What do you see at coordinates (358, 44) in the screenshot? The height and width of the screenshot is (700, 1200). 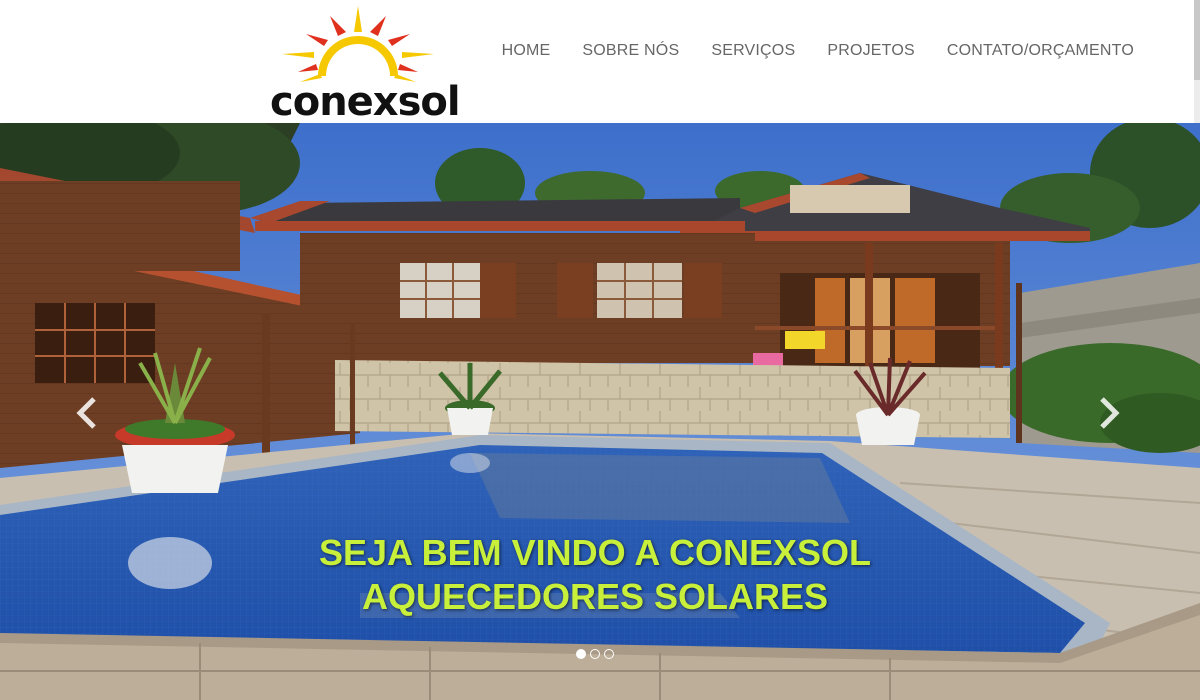 I see `sun-icon` at bounding box center [358, 44].